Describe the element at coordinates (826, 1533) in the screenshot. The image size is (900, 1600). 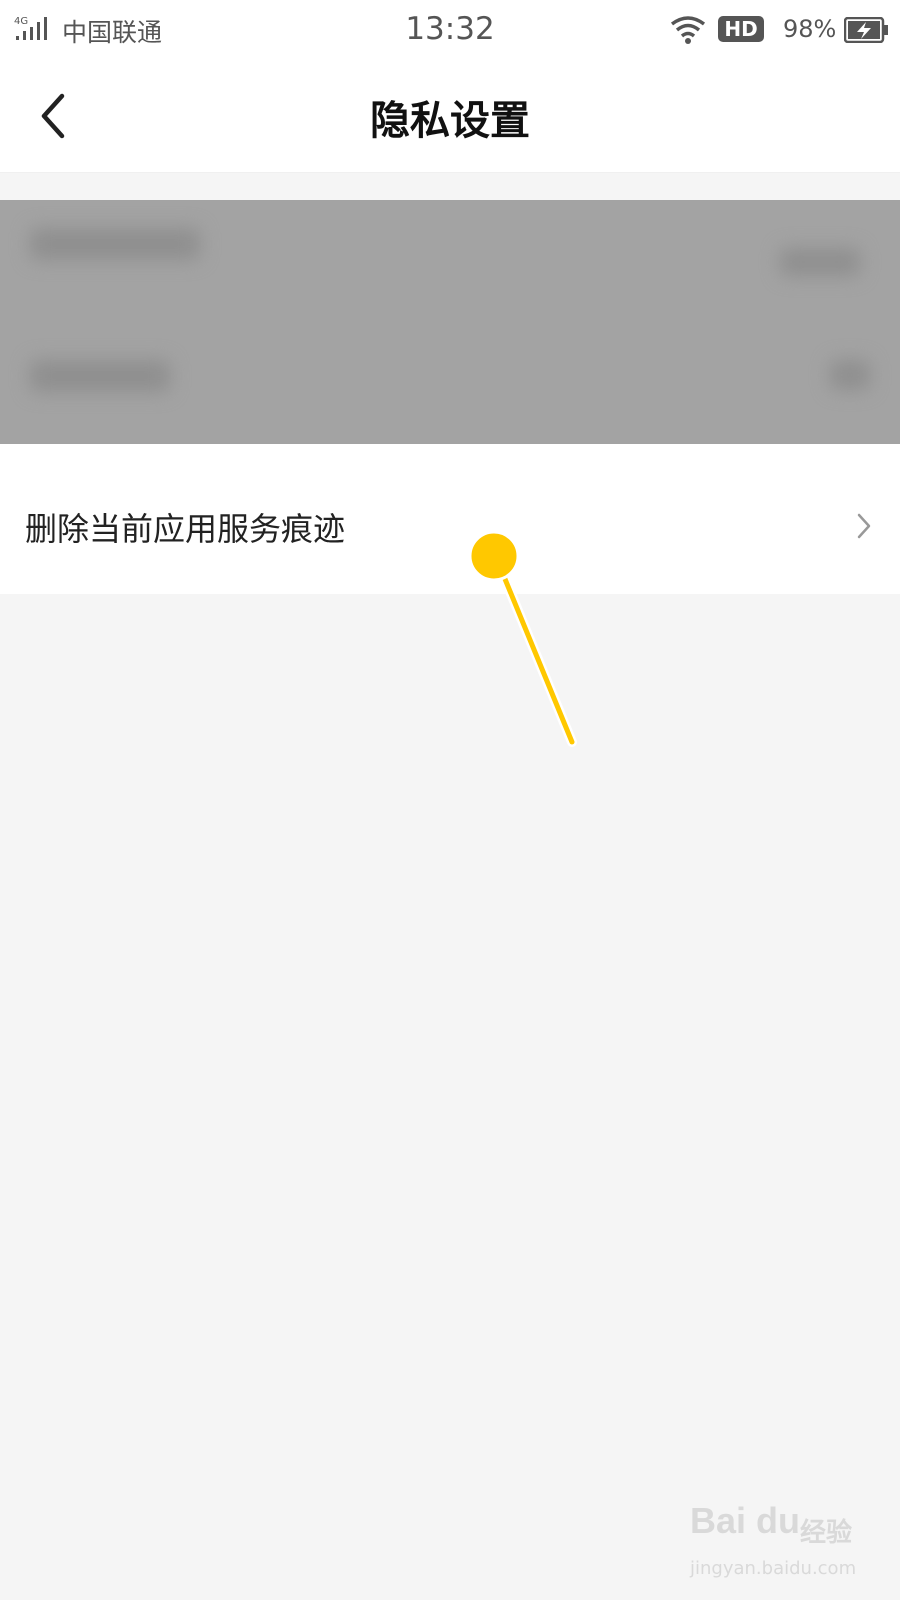
I see `watermark-sub: 经验` at that location.